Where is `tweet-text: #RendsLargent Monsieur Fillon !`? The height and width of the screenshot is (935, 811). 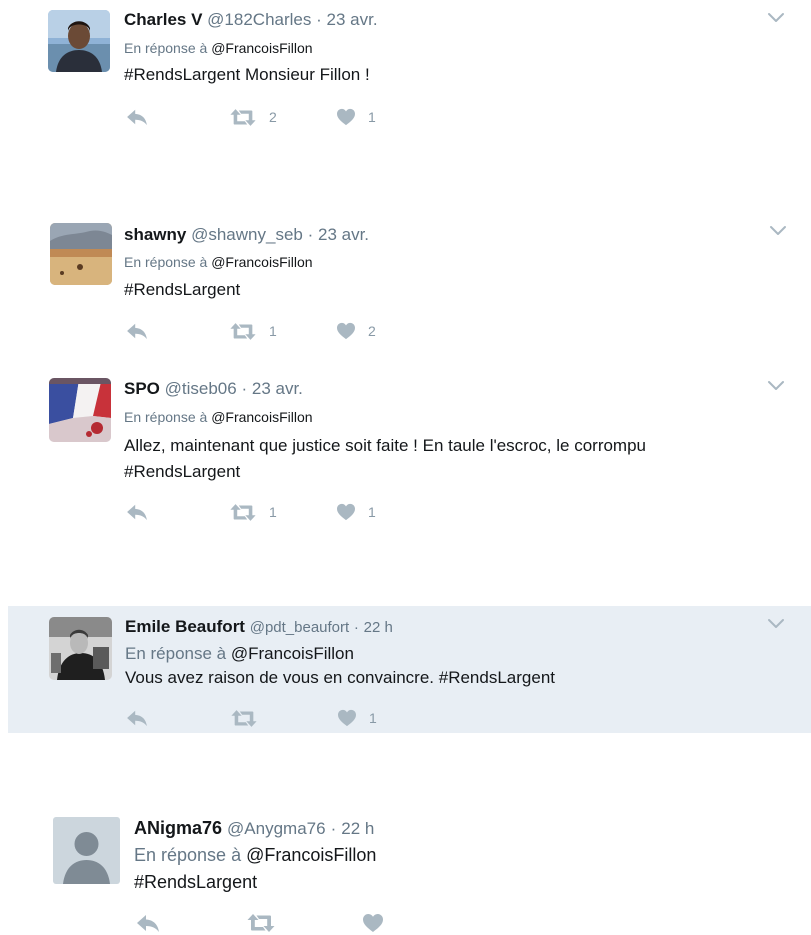
tweet-text: #RendsLargent Monsieur Fillon ! is located at coordinates (247, 75).